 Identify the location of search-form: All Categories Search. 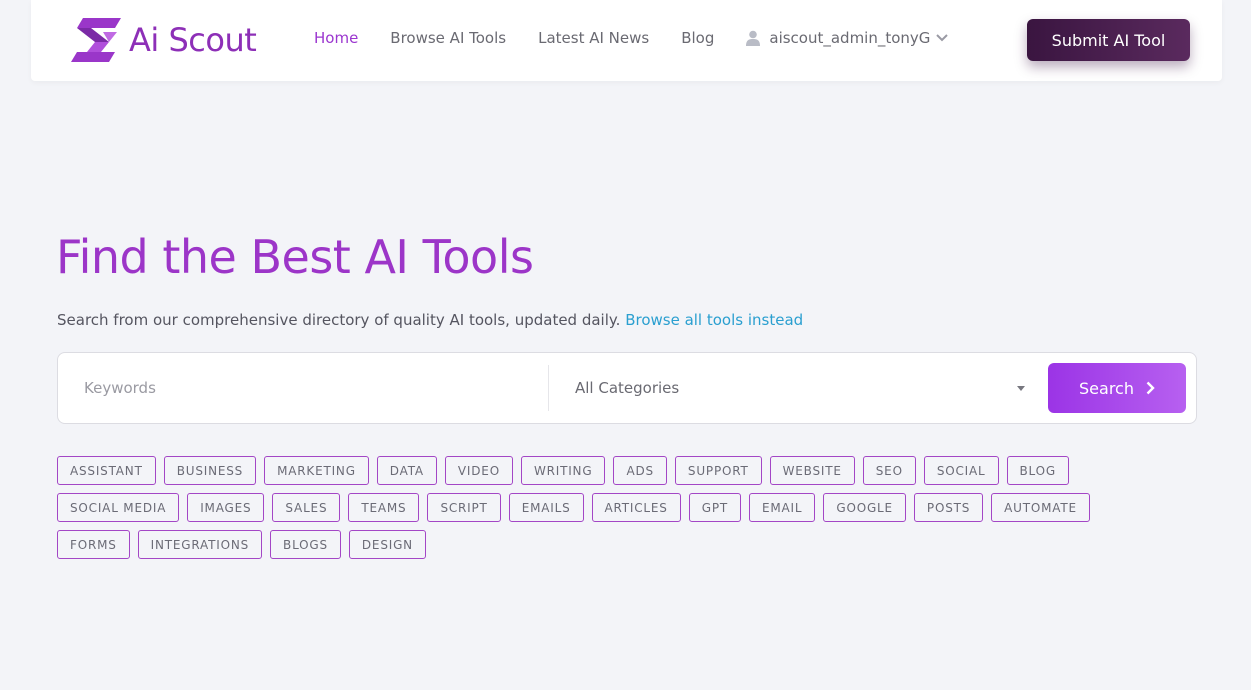
(627, 388).